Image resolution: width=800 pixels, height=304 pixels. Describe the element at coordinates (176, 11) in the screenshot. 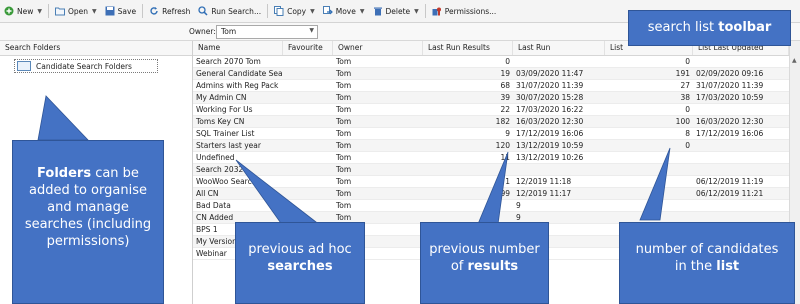

I see `refresh-button-label: Refresh` at that location.